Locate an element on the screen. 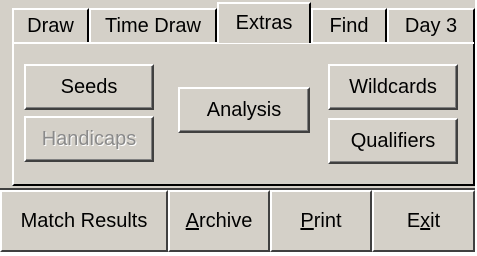  wildcards-button: Wildcards is located at coordinates (393, 87).